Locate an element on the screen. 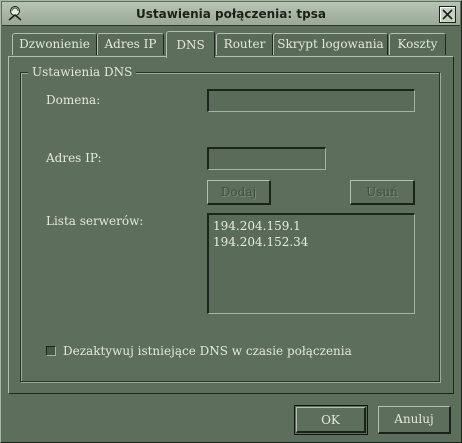 Image resolution: width=462 pixels, height=443 pixels. window-title: Ustawienia połączenia: tpsa is located at coordinates (231, 14).